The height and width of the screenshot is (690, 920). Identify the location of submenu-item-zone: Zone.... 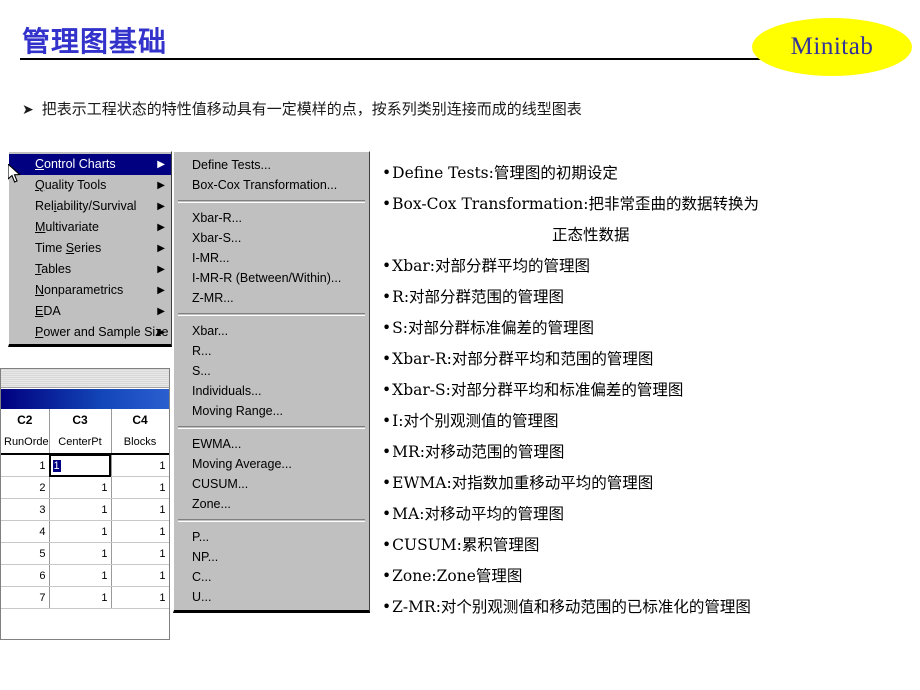
(271, 504).